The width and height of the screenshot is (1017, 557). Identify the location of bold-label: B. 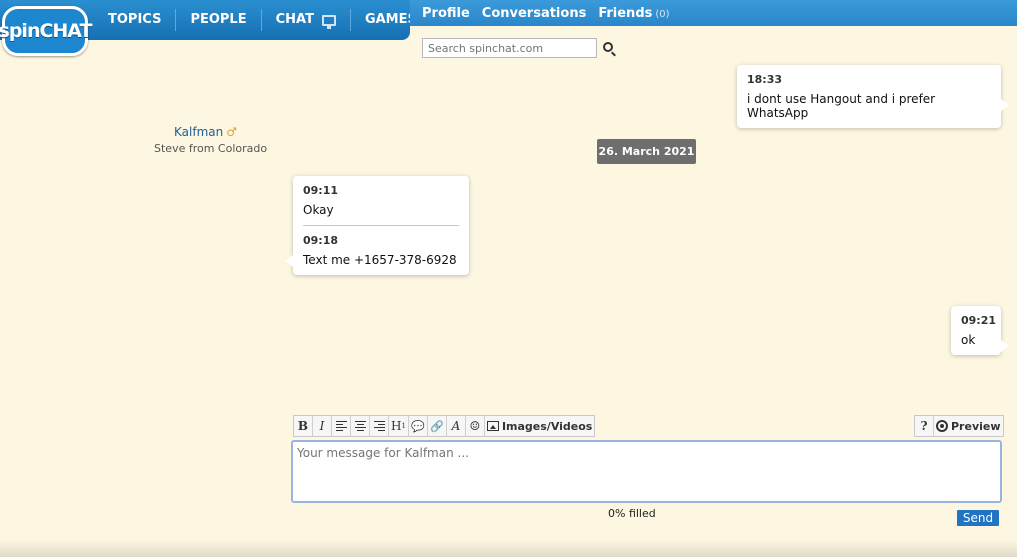
(303, 426).